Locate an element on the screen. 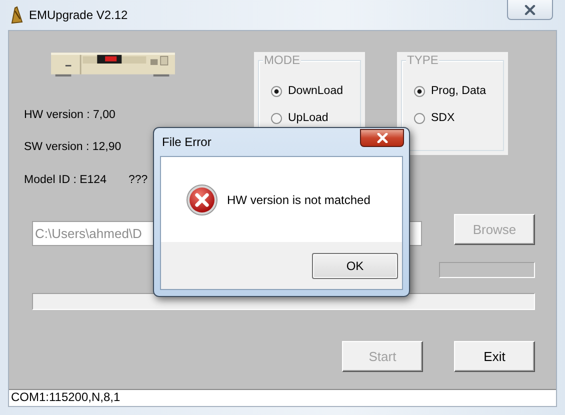 The image size is (565, 415). radio-option: SDX is located at coordinates (458, 118).